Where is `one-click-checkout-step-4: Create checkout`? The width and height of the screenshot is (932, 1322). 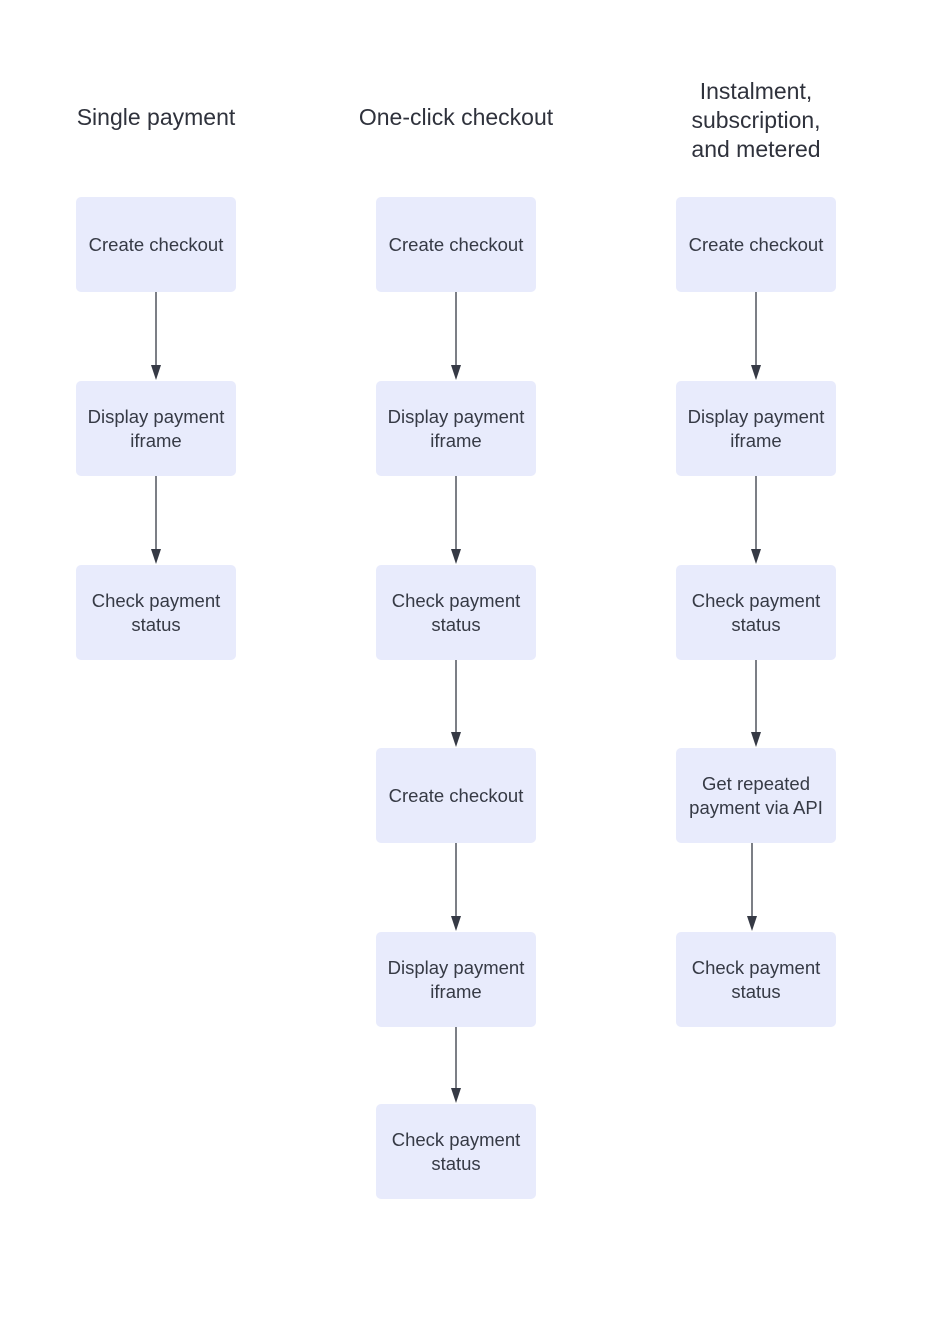 one-click-checkout-step-4: Create checkout is located at coordinates (456, 795).